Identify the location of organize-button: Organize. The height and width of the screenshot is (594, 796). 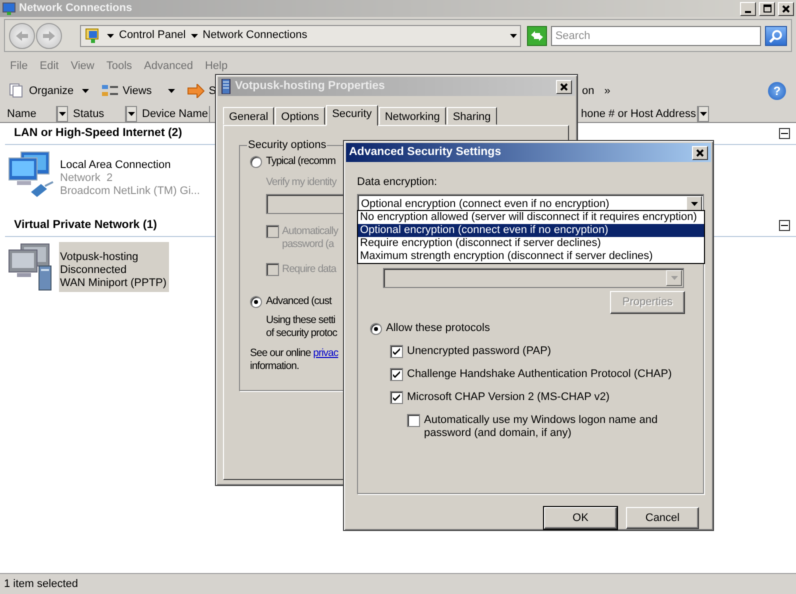
(49, 91).